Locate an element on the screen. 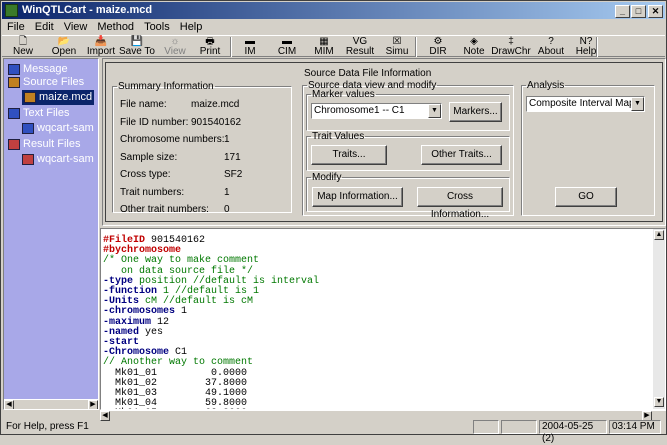  code-token: yes is located at coordinates (151, 332).